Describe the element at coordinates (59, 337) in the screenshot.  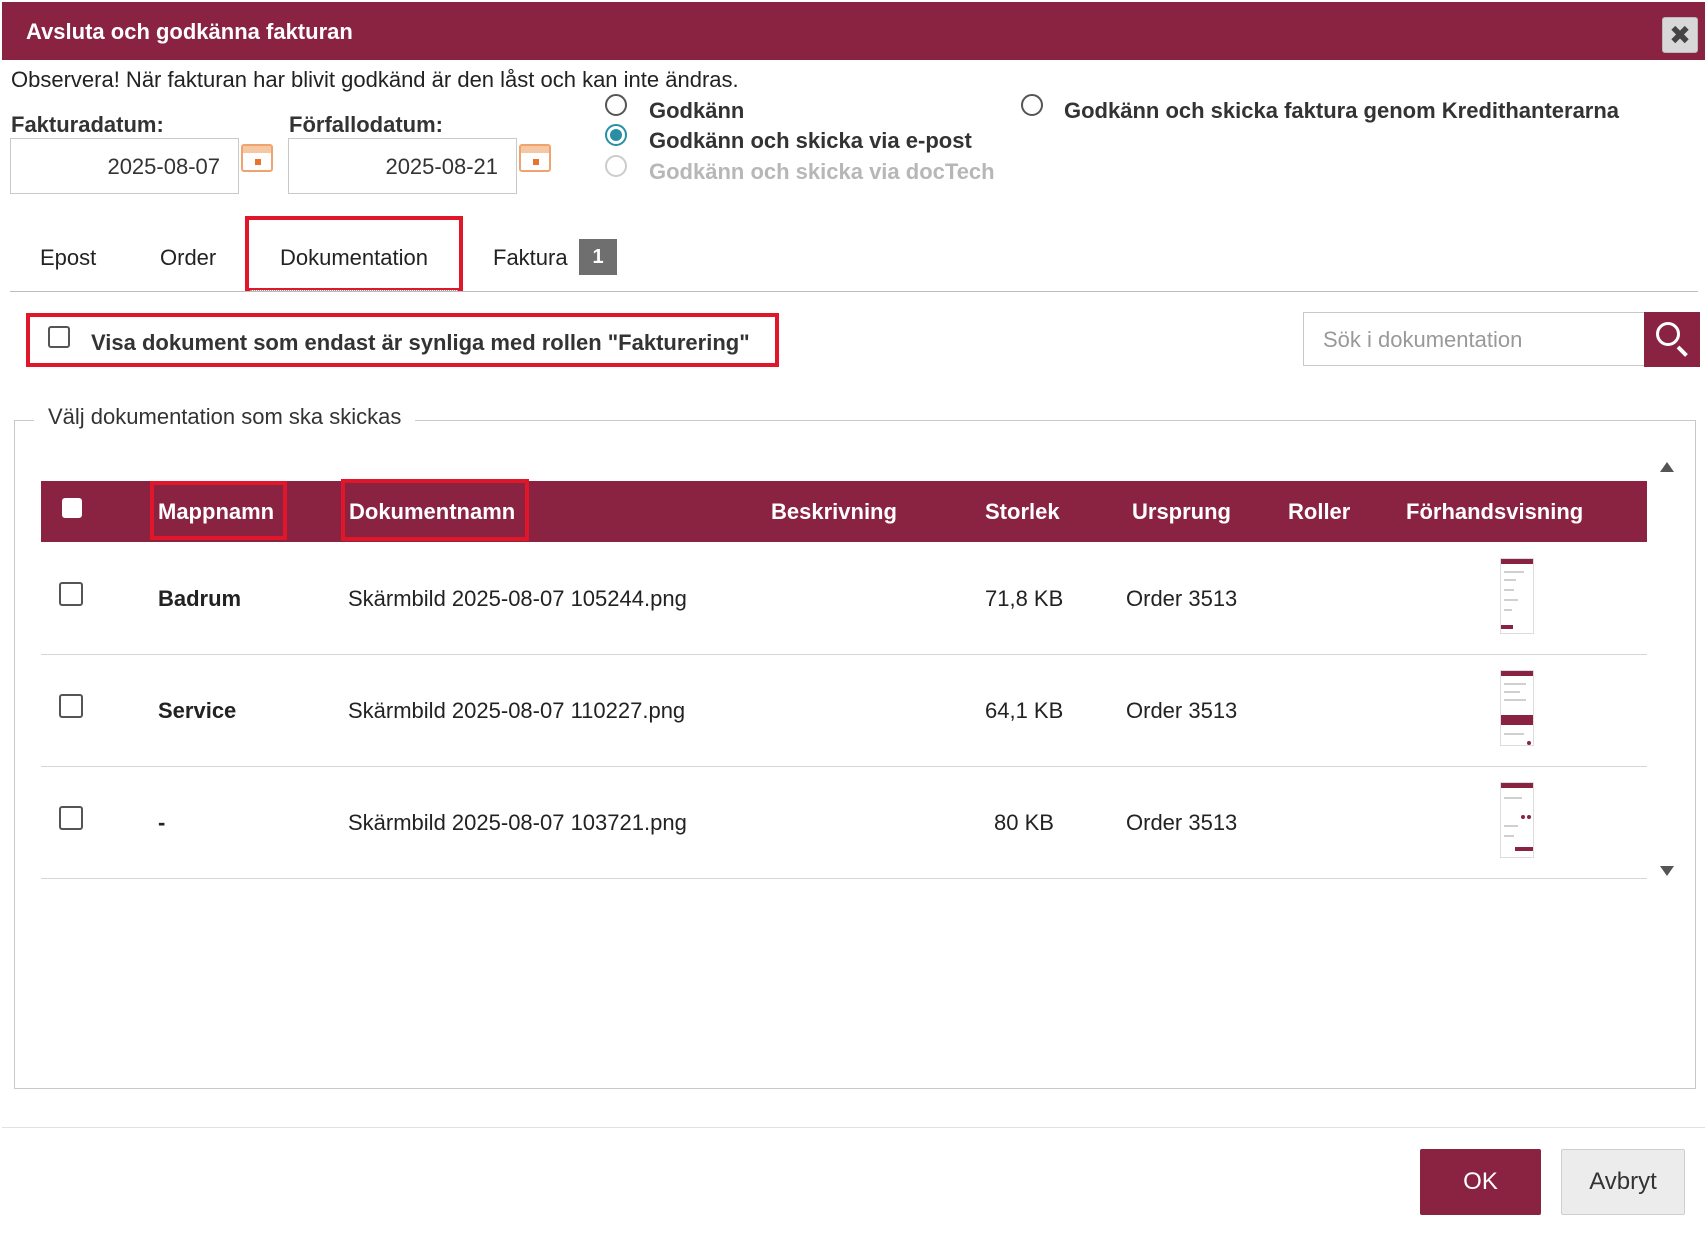
I see `filter-role-checkbox` at that location.